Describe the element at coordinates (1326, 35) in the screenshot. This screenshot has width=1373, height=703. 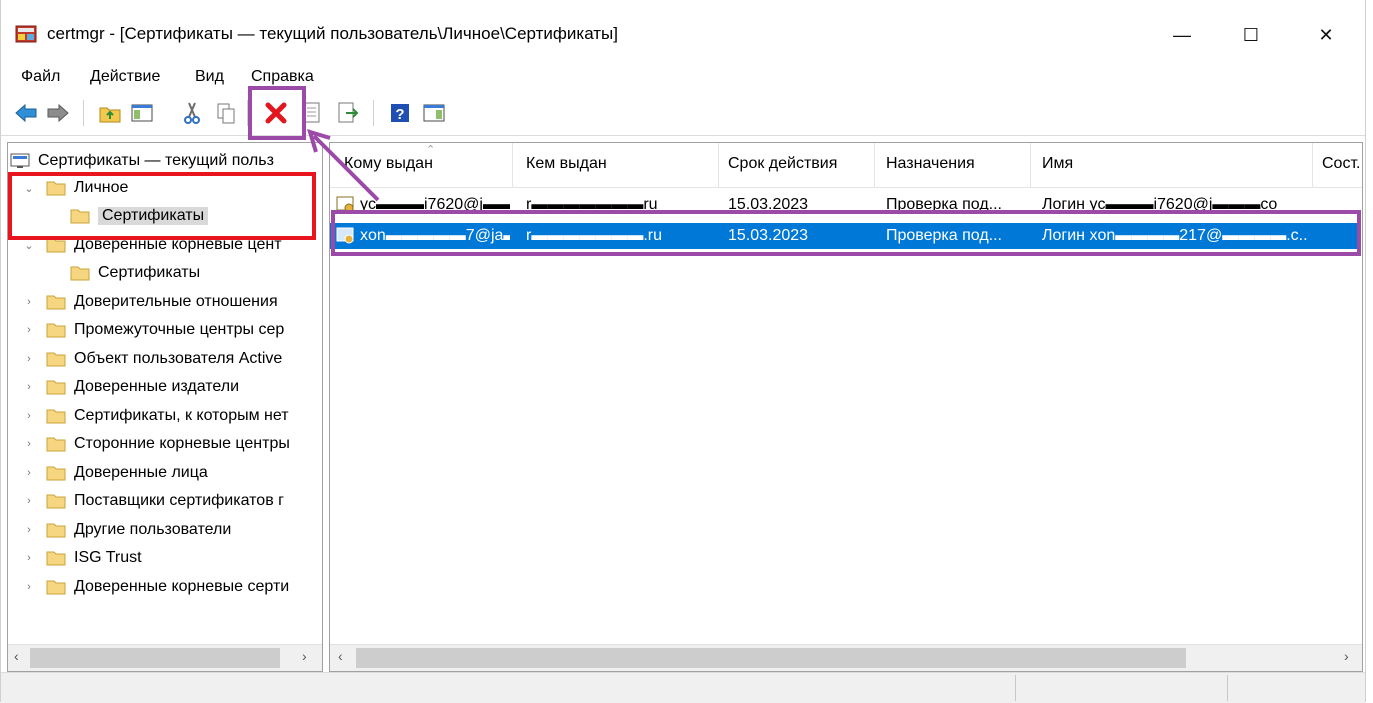
I see `close-button: ✕` at that location.